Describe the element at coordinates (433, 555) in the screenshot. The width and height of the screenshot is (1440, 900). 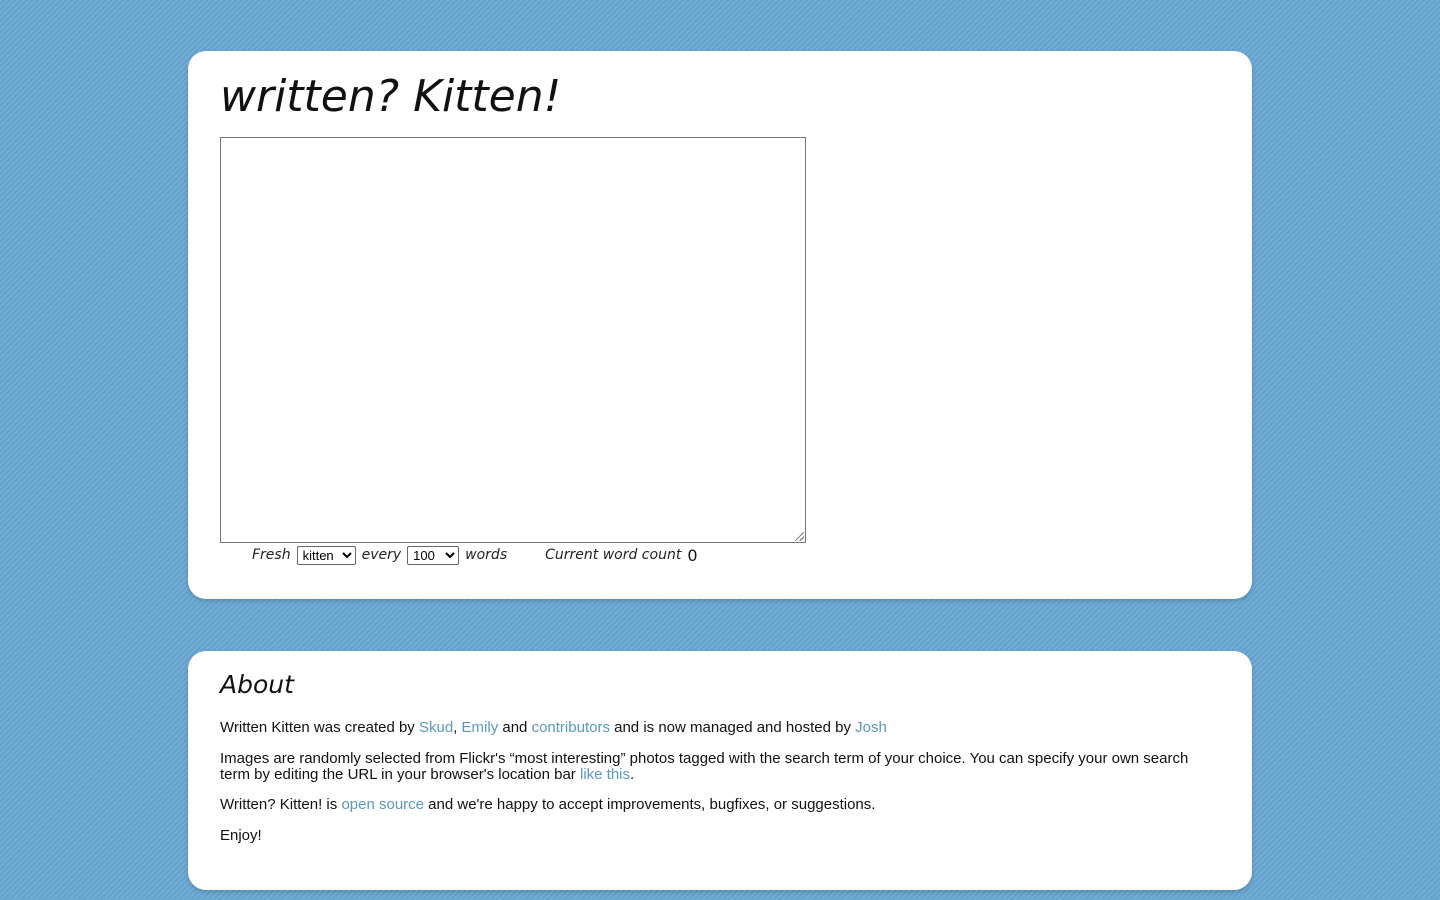
I see `word-interval-select: 100` at that location.